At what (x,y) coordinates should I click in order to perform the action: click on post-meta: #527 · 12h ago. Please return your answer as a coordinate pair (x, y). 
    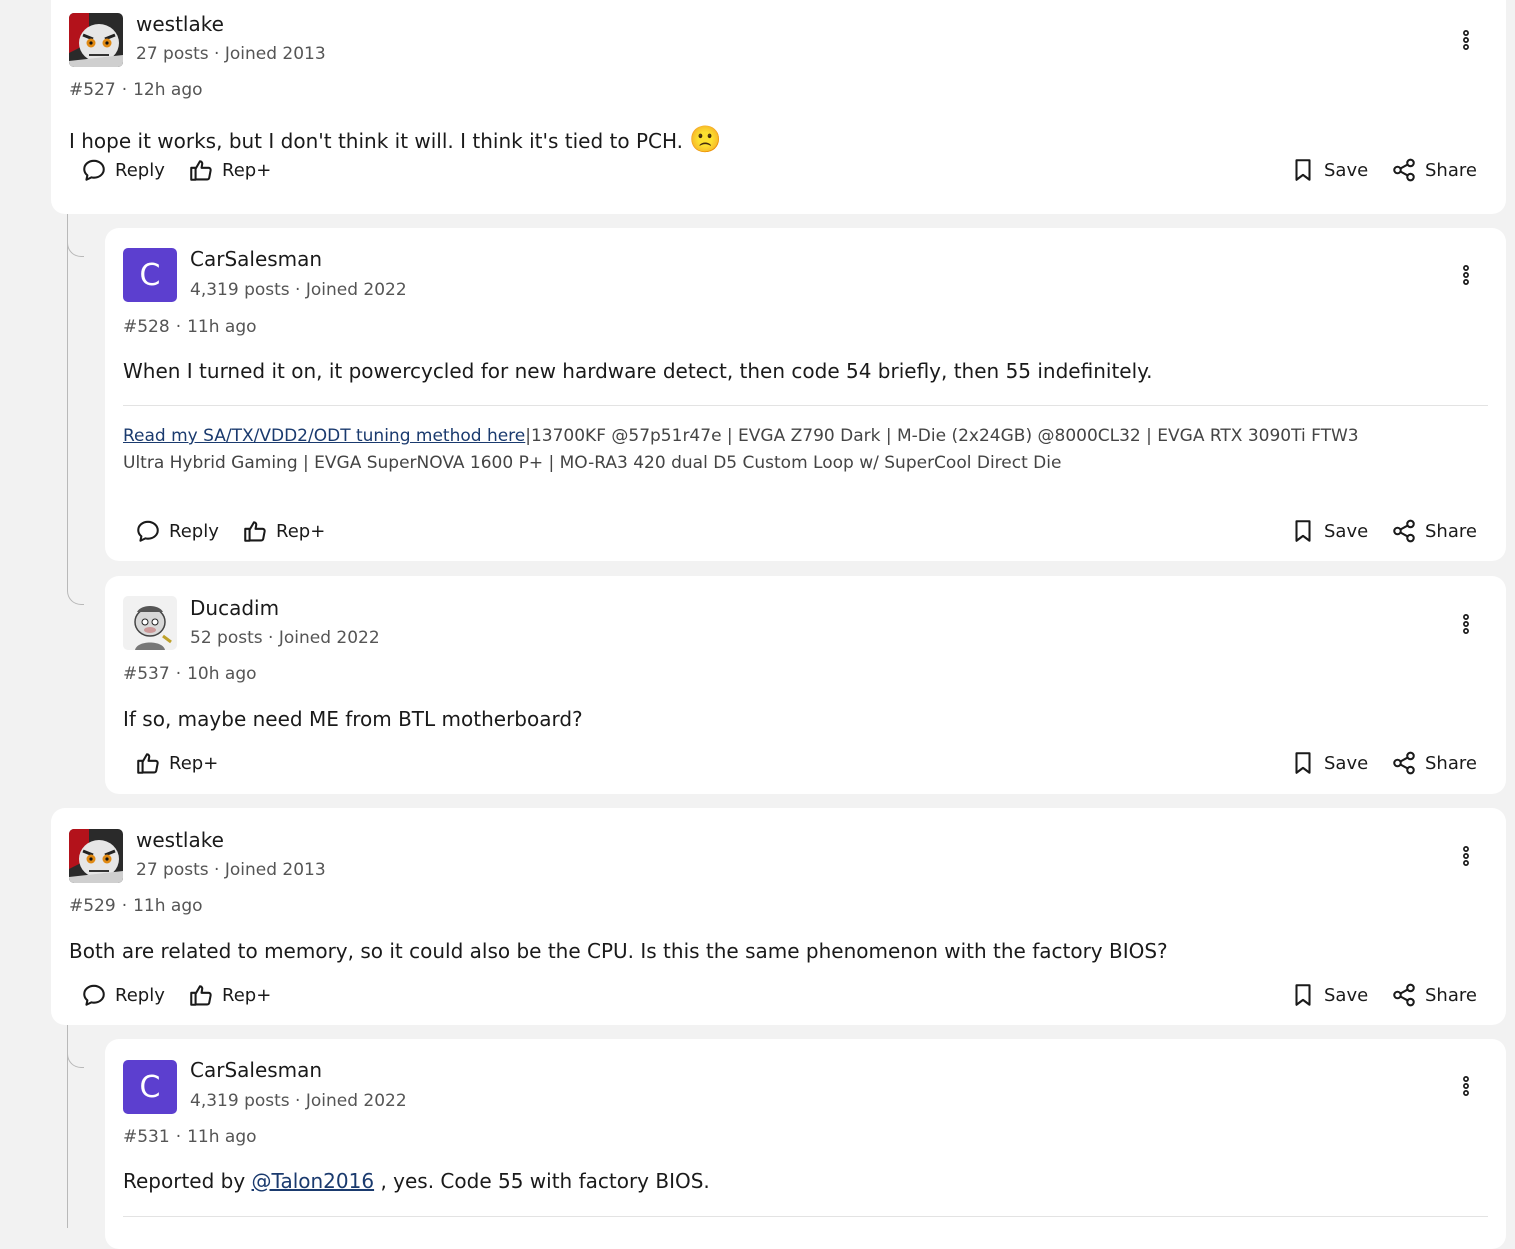
    Looking at the image, I should click on (136, 90).